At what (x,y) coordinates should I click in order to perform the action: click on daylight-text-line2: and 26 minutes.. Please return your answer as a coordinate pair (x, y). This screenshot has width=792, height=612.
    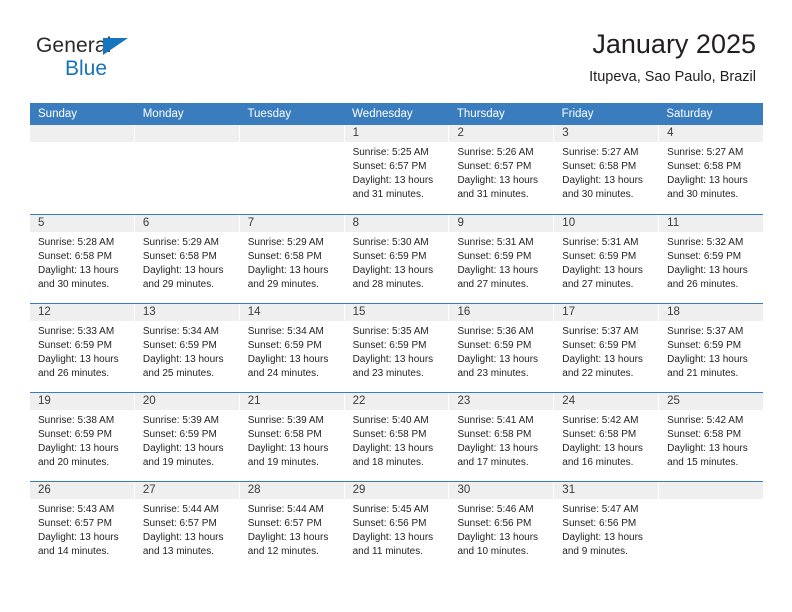
    Looking at the image, I should click on (74, 373).